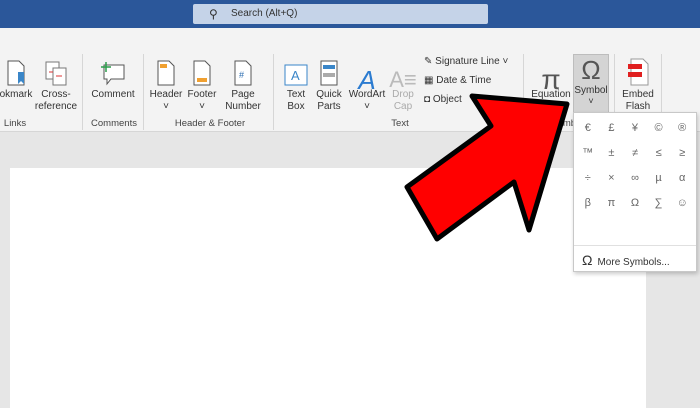 This screenshot has width=700, height=408. Describe the element at coordinates (487, 167) in the screenshot. I see `red-arrow-annotation` at that location.